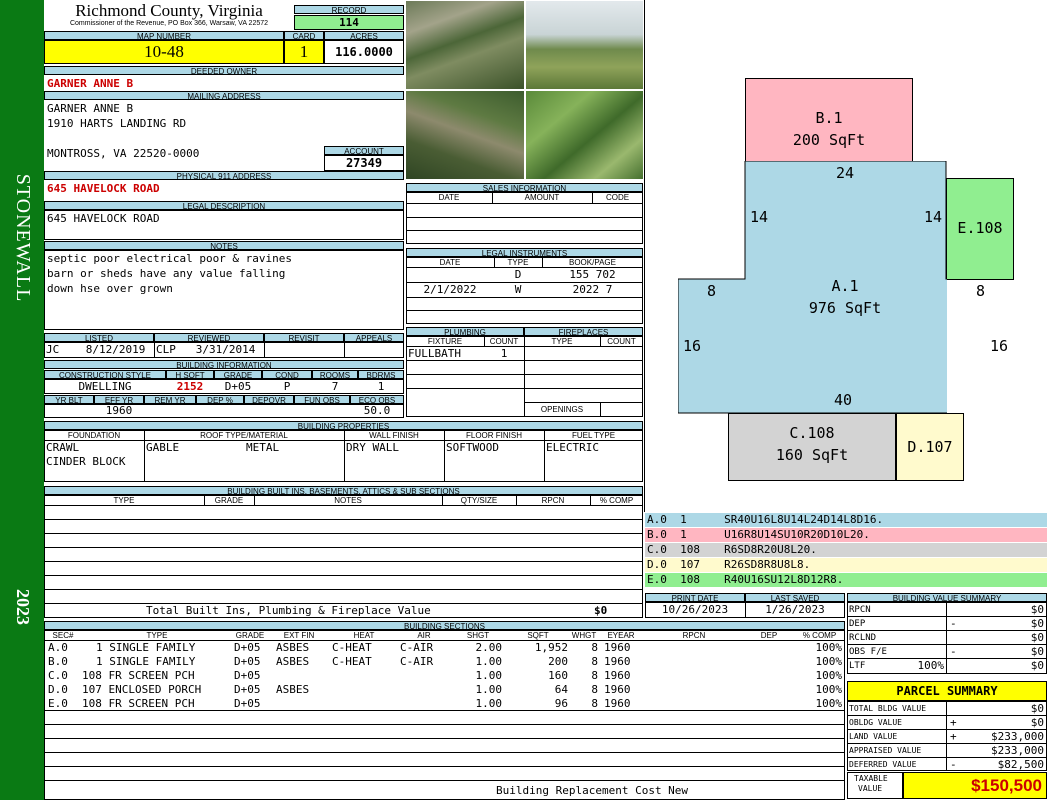 The width and height of the screenshot is (1050, 800). What do you see at coordinates (683, 534) in the screenshot?
I see `legend-b-num: 1` at bounding box center [683, 534].